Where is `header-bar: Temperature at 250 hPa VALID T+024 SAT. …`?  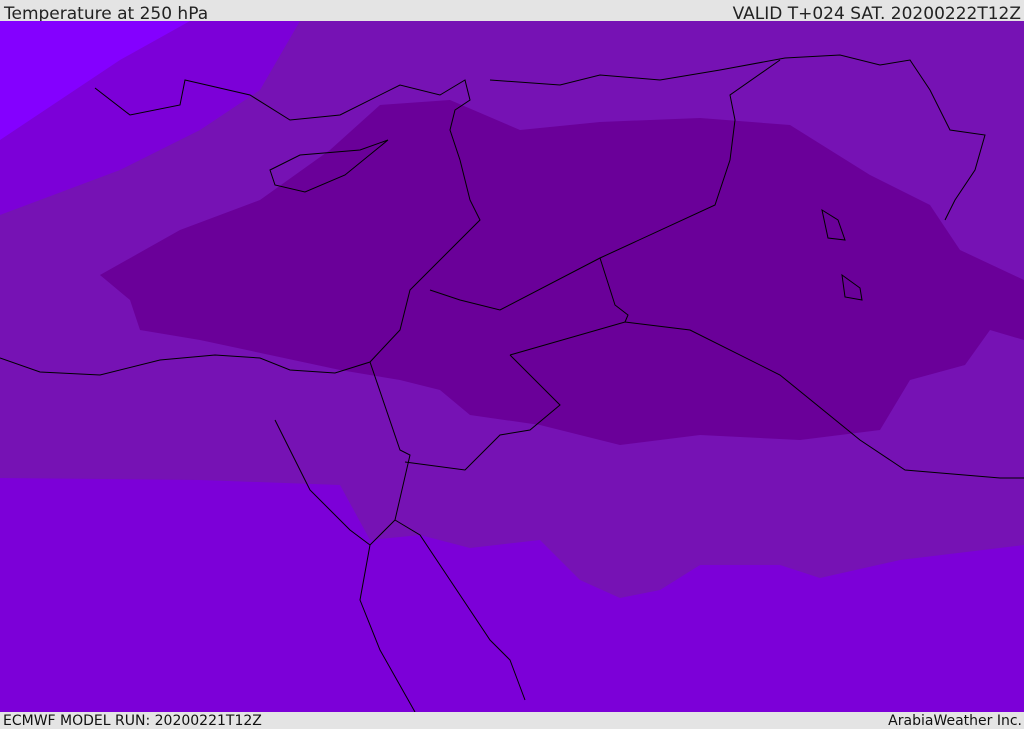
header-bar: Temperature at 250 hPa VALID T+024 SAT. … is located at coordinates (512, 12).